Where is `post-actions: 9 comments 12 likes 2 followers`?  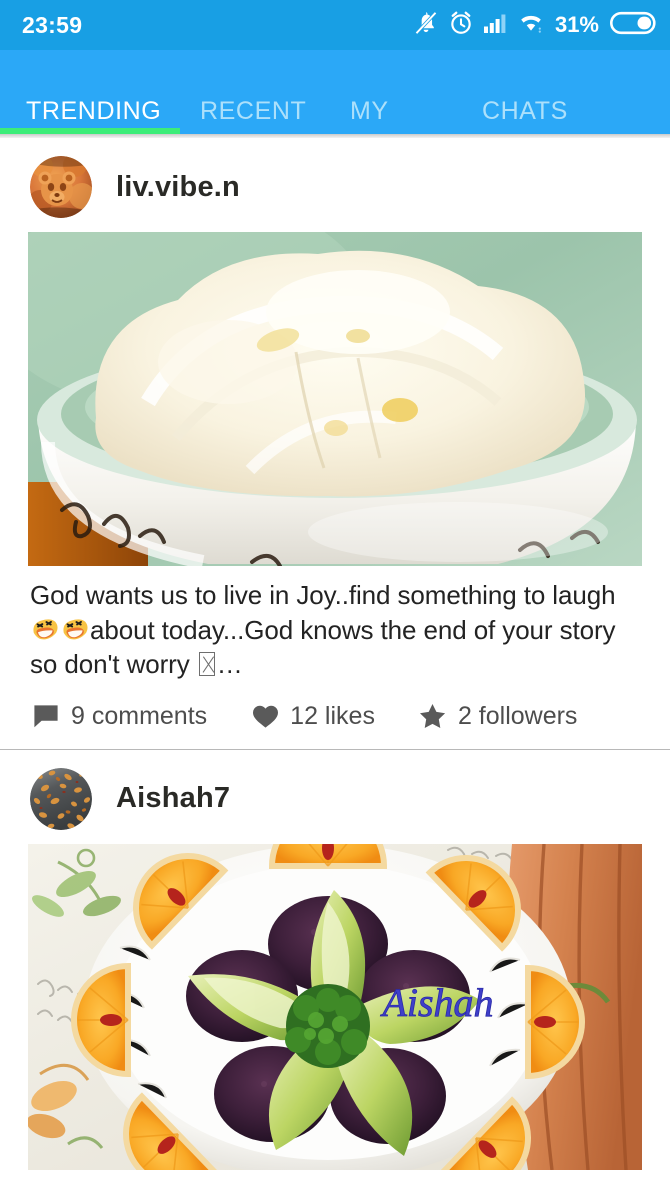 post-actions: 9 comments 12 likes 2 followers is located at coordinates (335, 718).